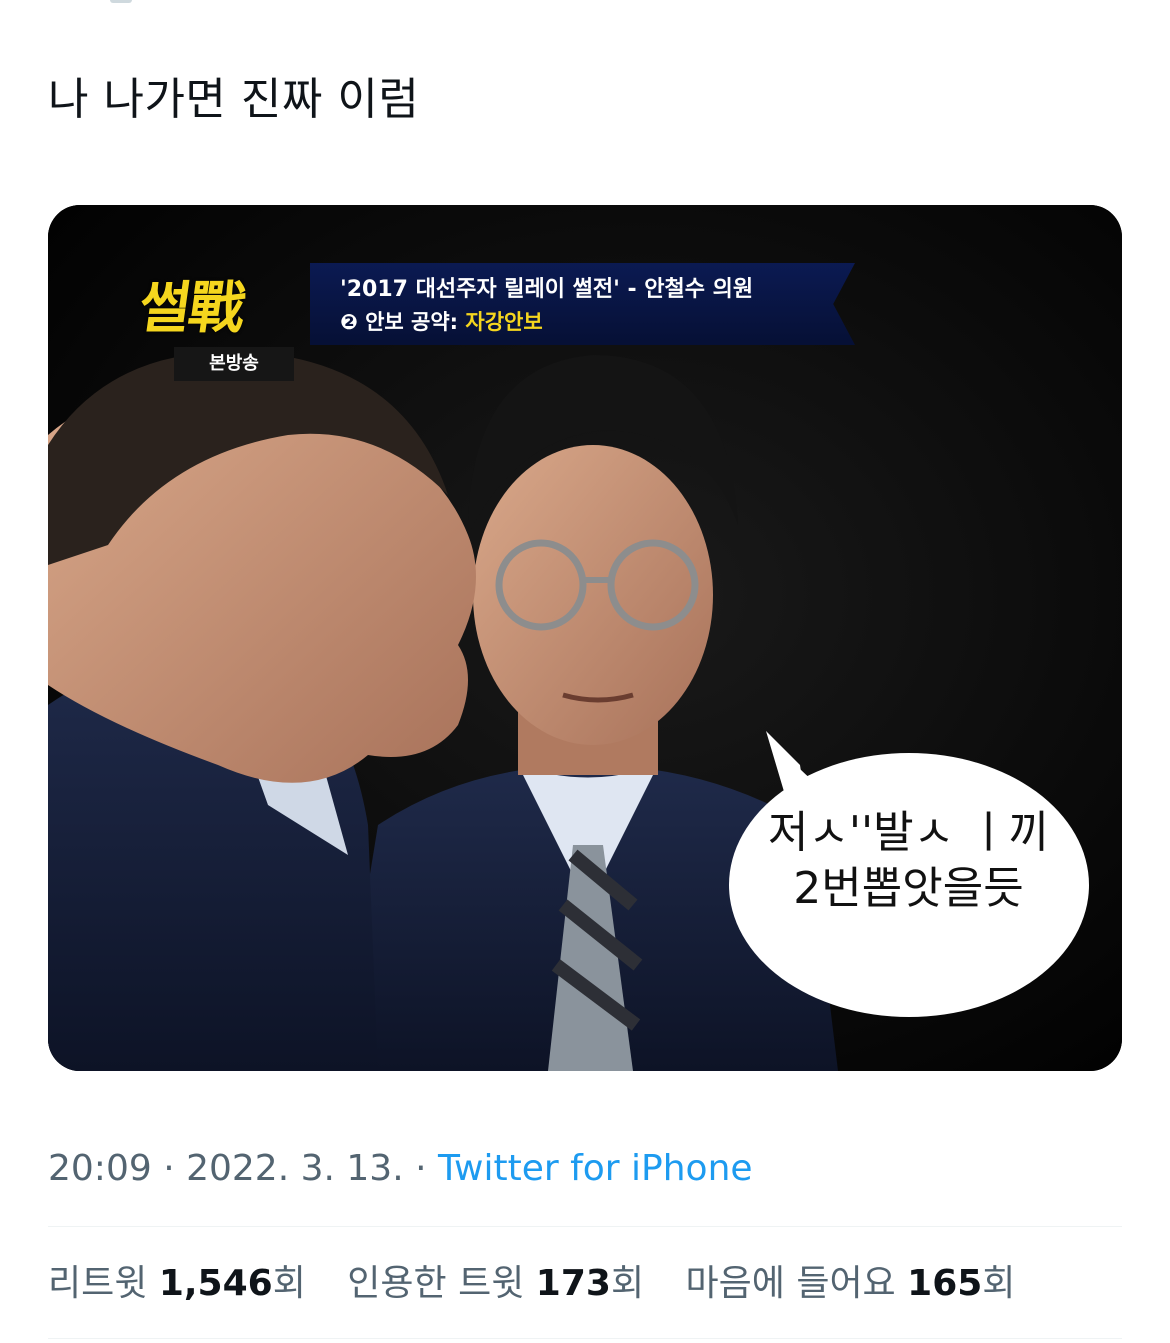  Describe the element at coordinates (908, 832) in the screenshot. I see `speech-bubble-line-1: 저ㅅ''발ㅅ ㅣ끼` at that location.